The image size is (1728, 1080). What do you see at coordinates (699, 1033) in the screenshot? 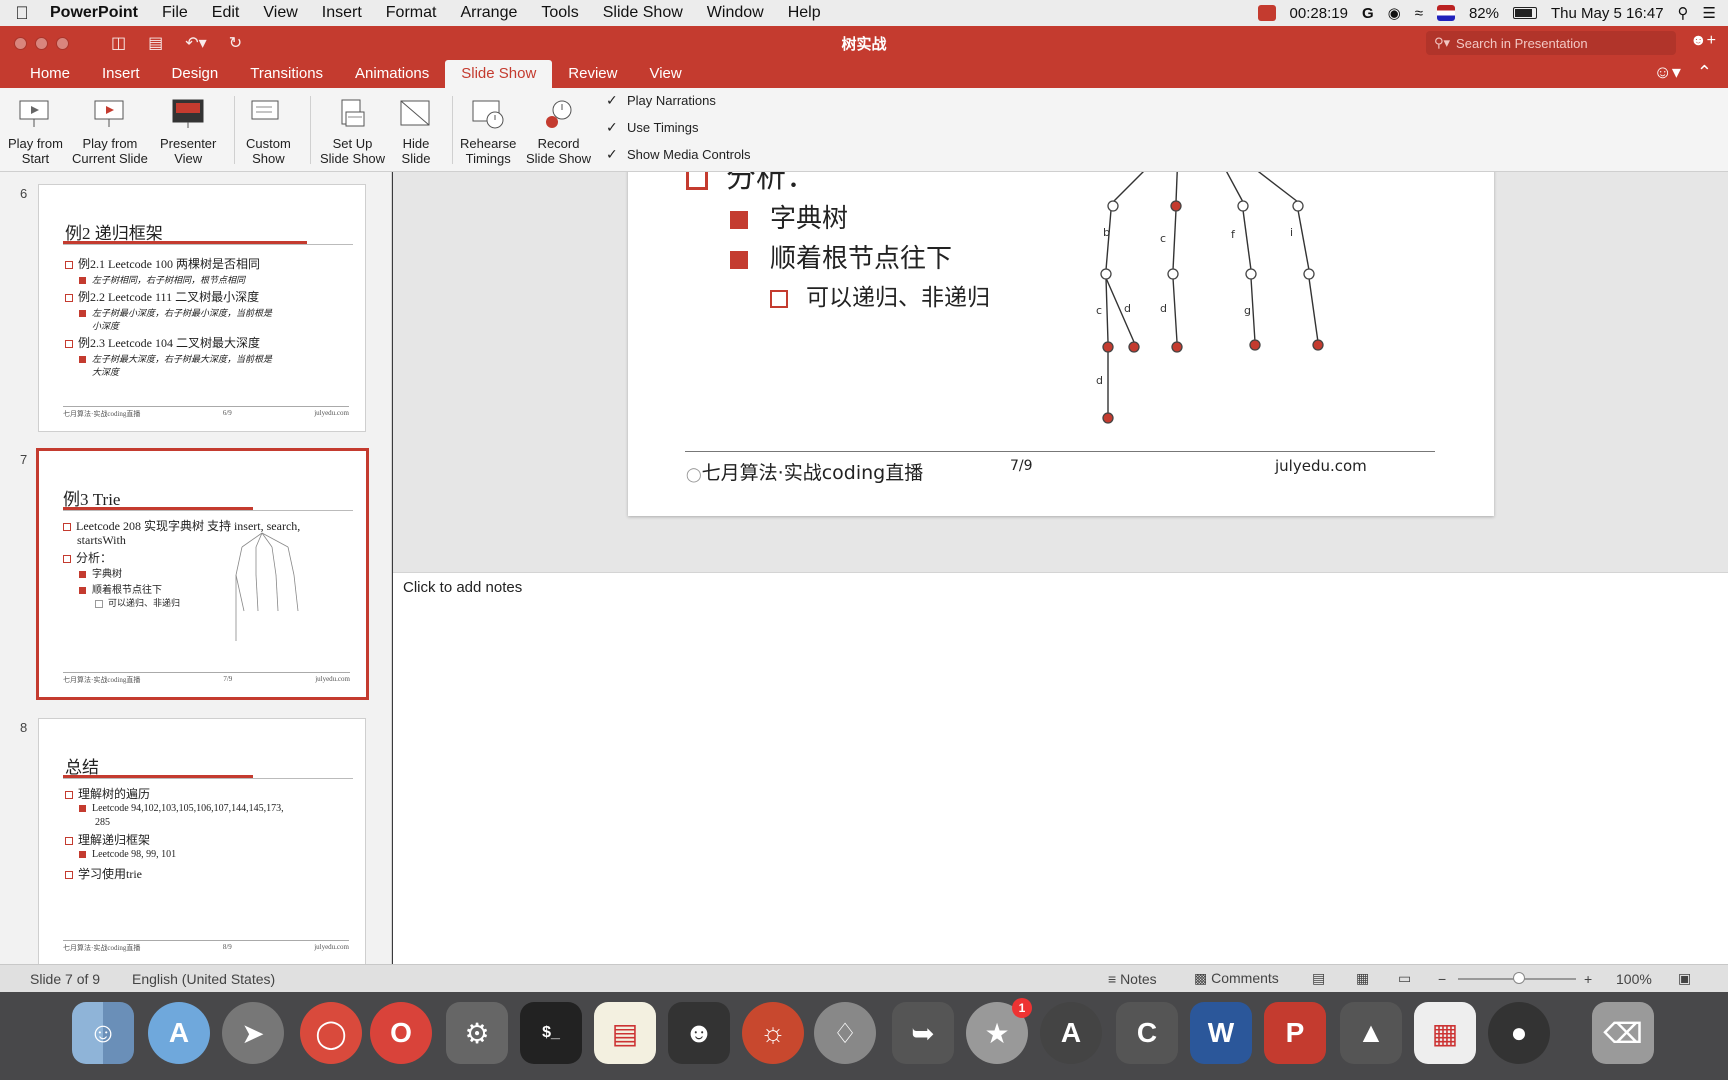
I see `qq-icon: ☻` at bounding box center [699, 1033].